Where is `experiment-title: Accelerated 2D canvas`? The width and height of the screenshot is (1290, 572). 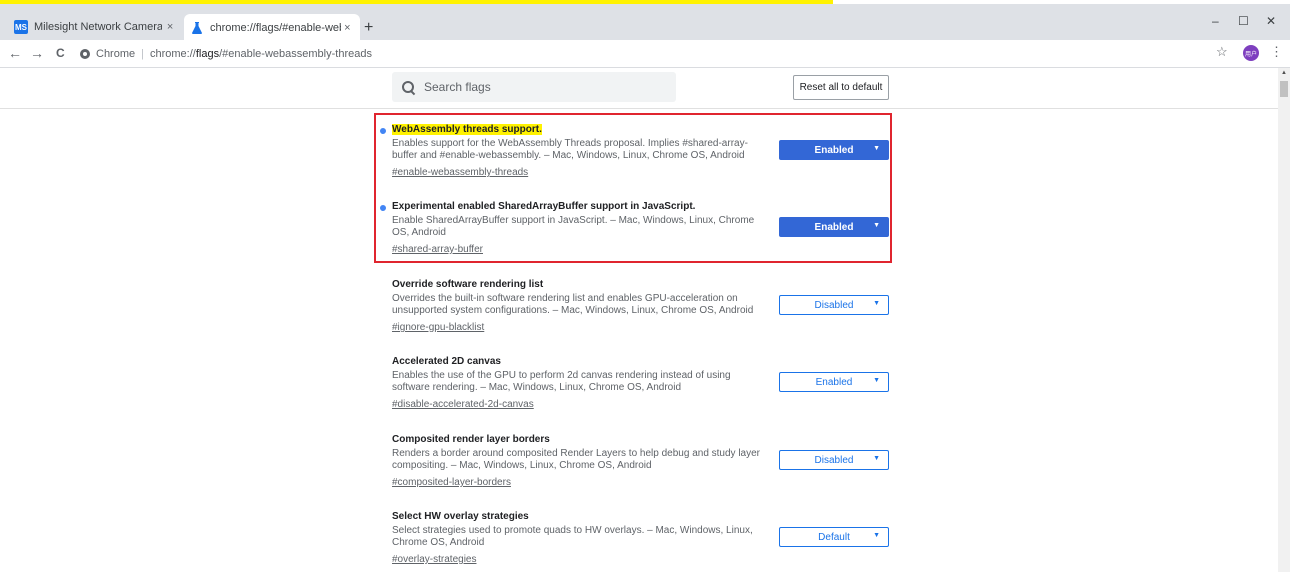
experiment-title: Accelerated 2D canvas is located at coordinates (446, 361).